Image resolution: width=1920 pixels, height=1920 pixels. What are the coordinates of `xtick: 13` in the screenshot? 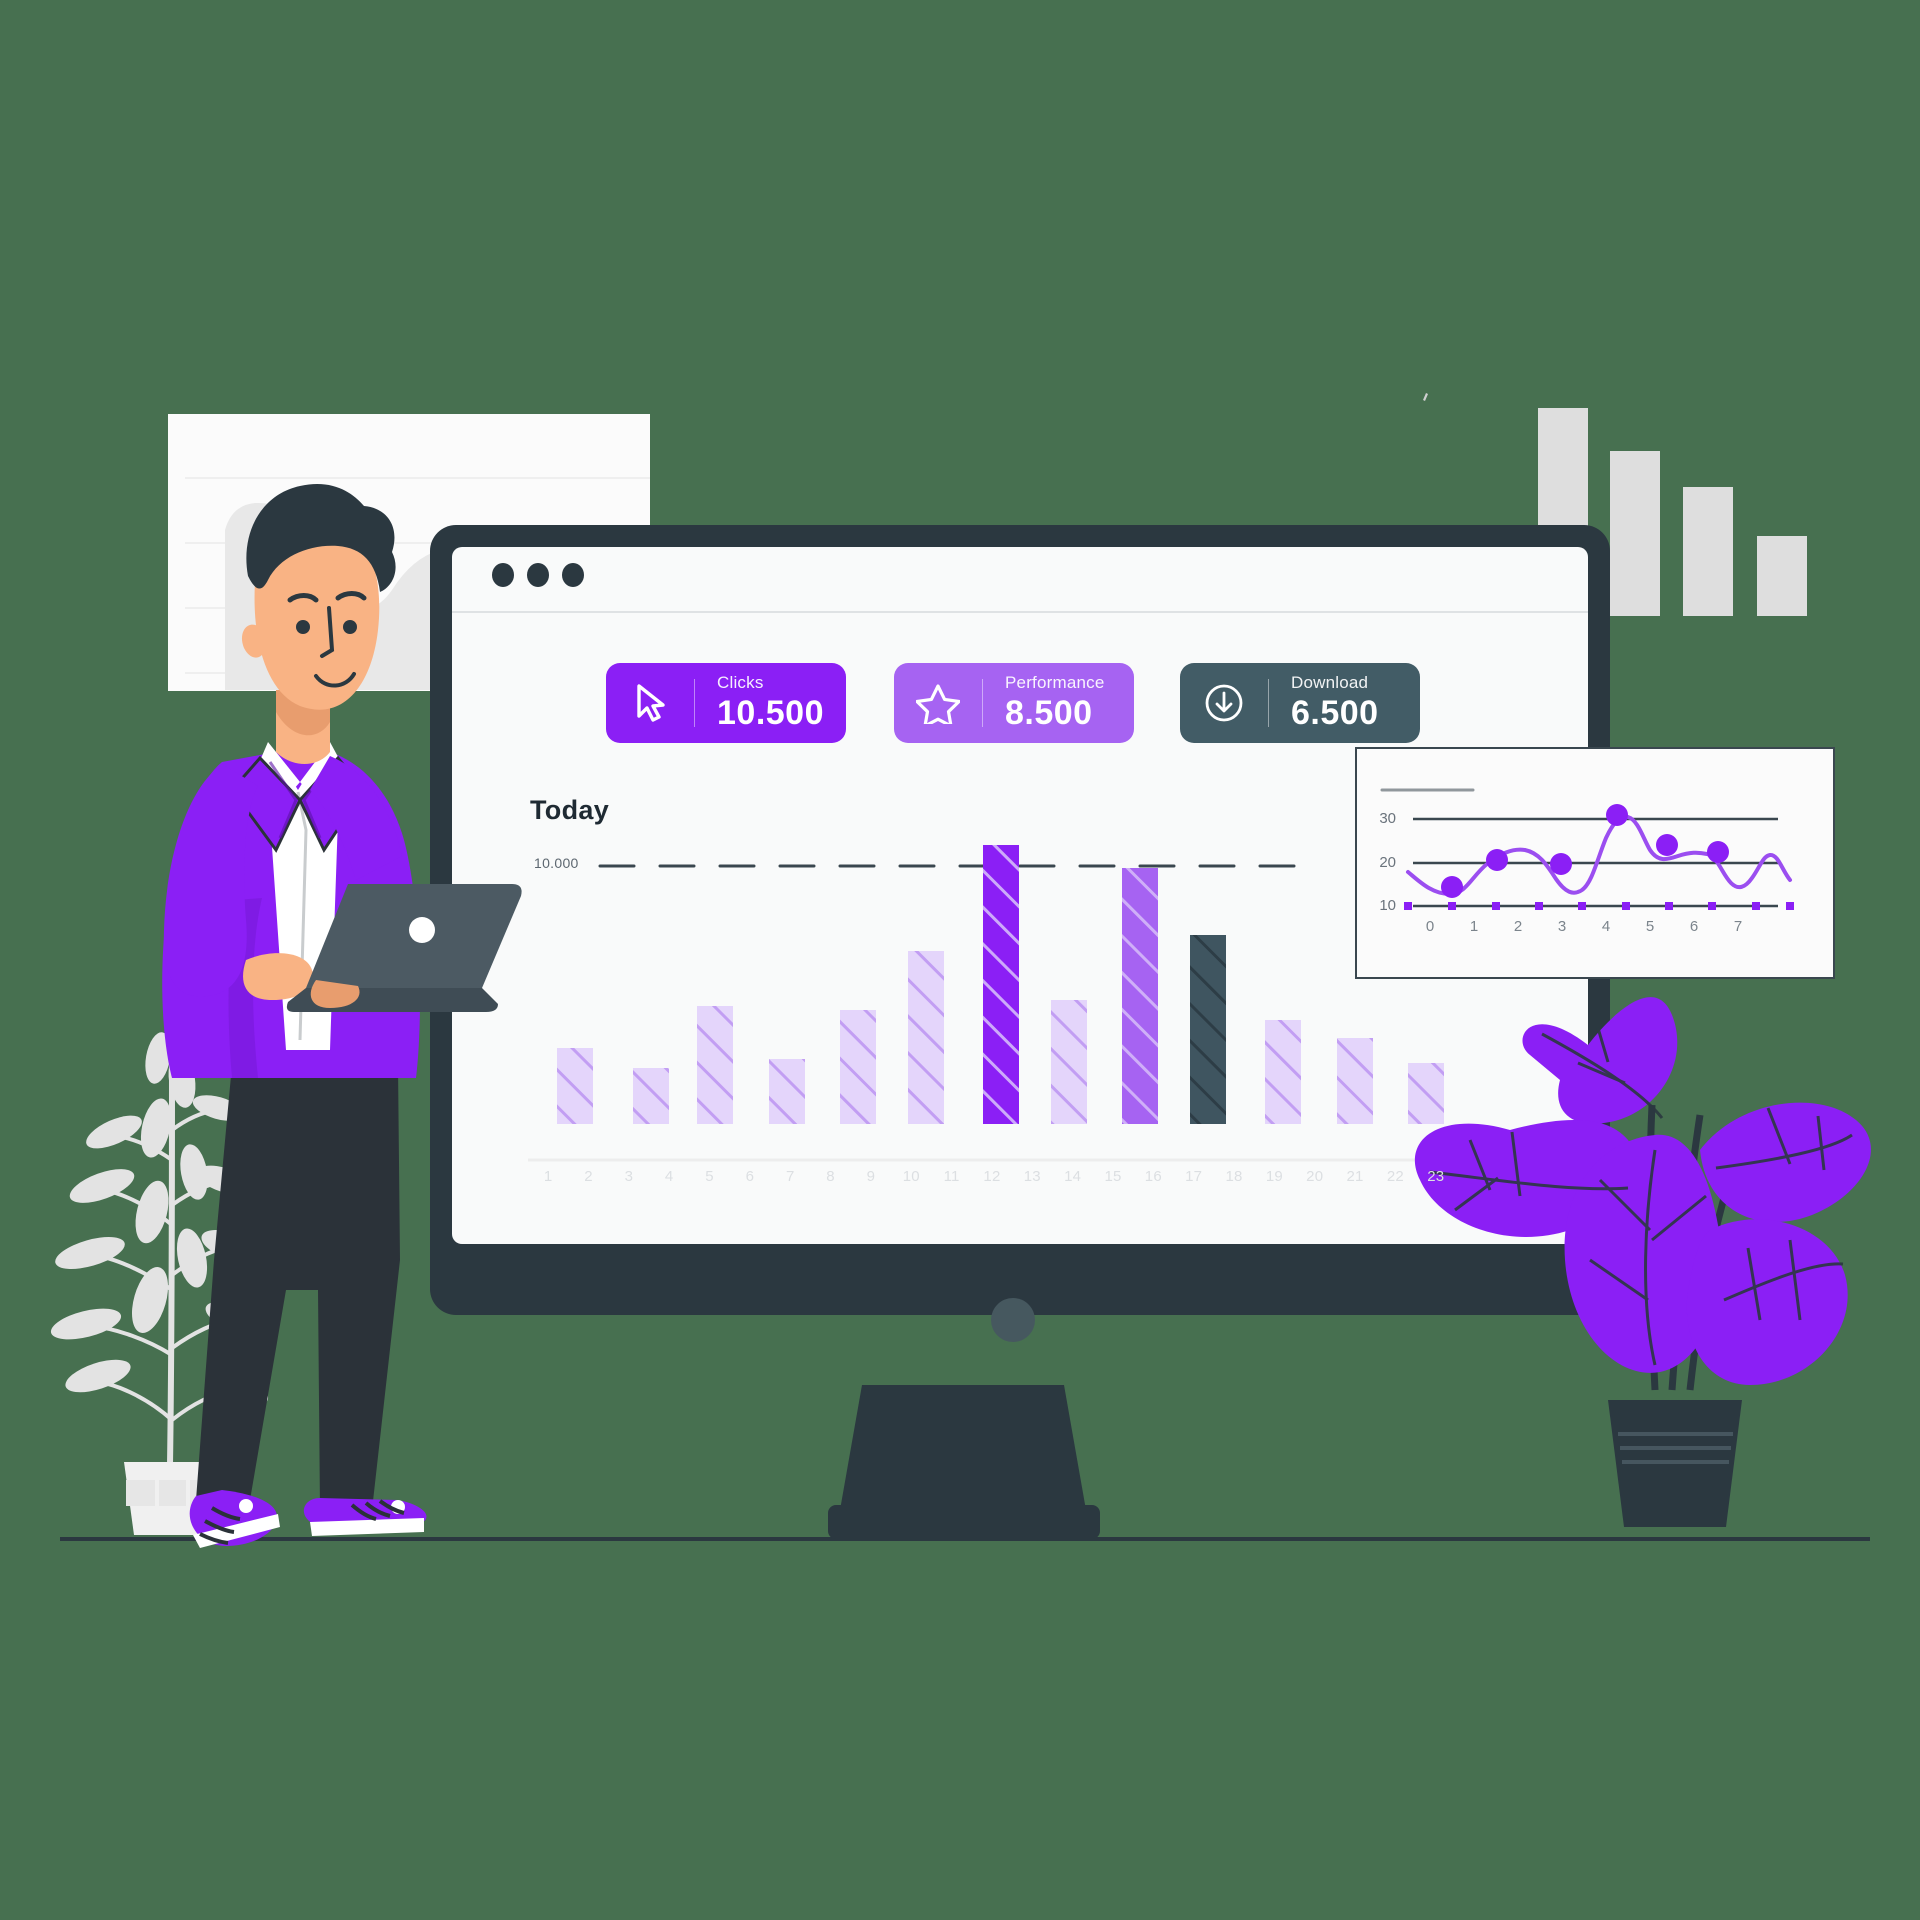 It's located at (1032, 1176).